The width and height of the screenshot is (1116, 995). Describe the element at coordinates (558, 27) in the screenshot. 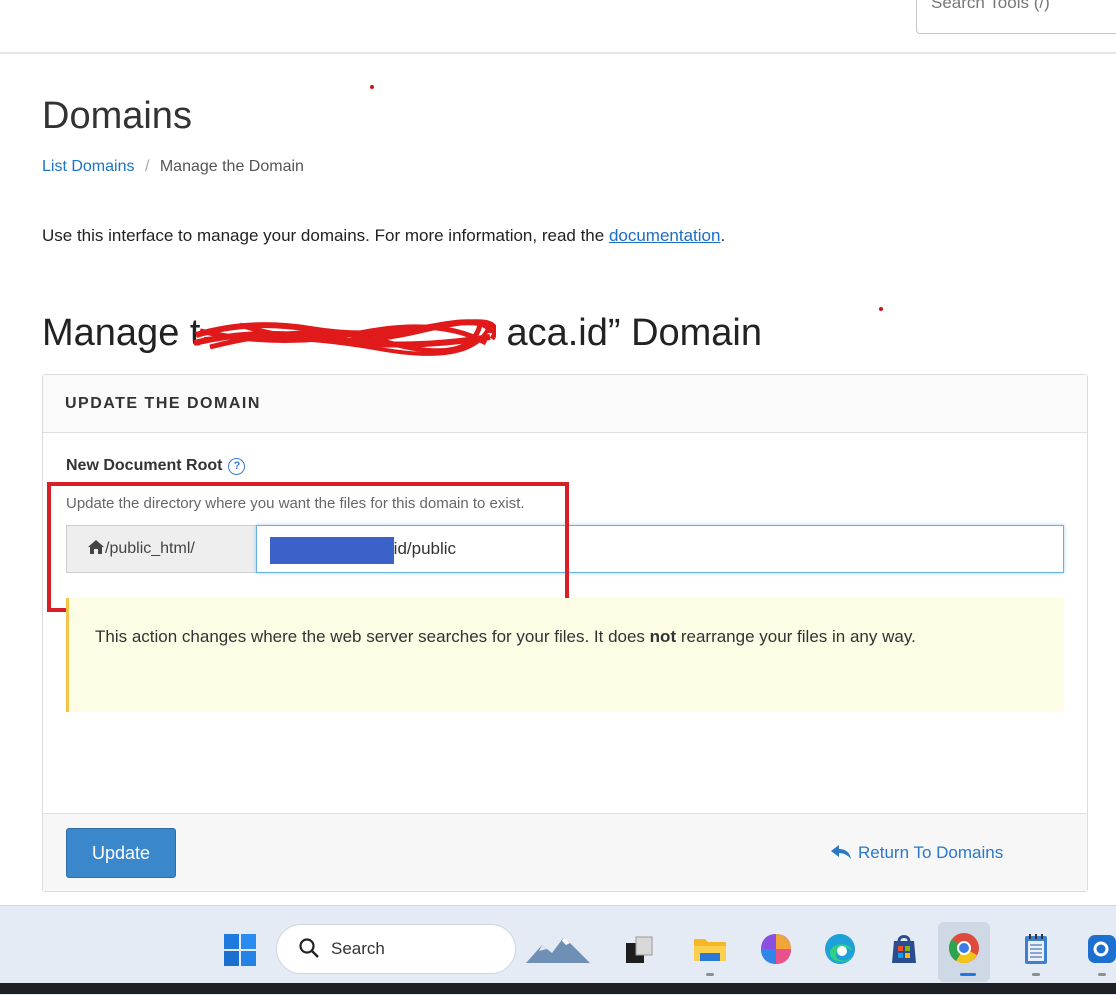

I see `top-header-bar: Search Tools (/)` at that location.